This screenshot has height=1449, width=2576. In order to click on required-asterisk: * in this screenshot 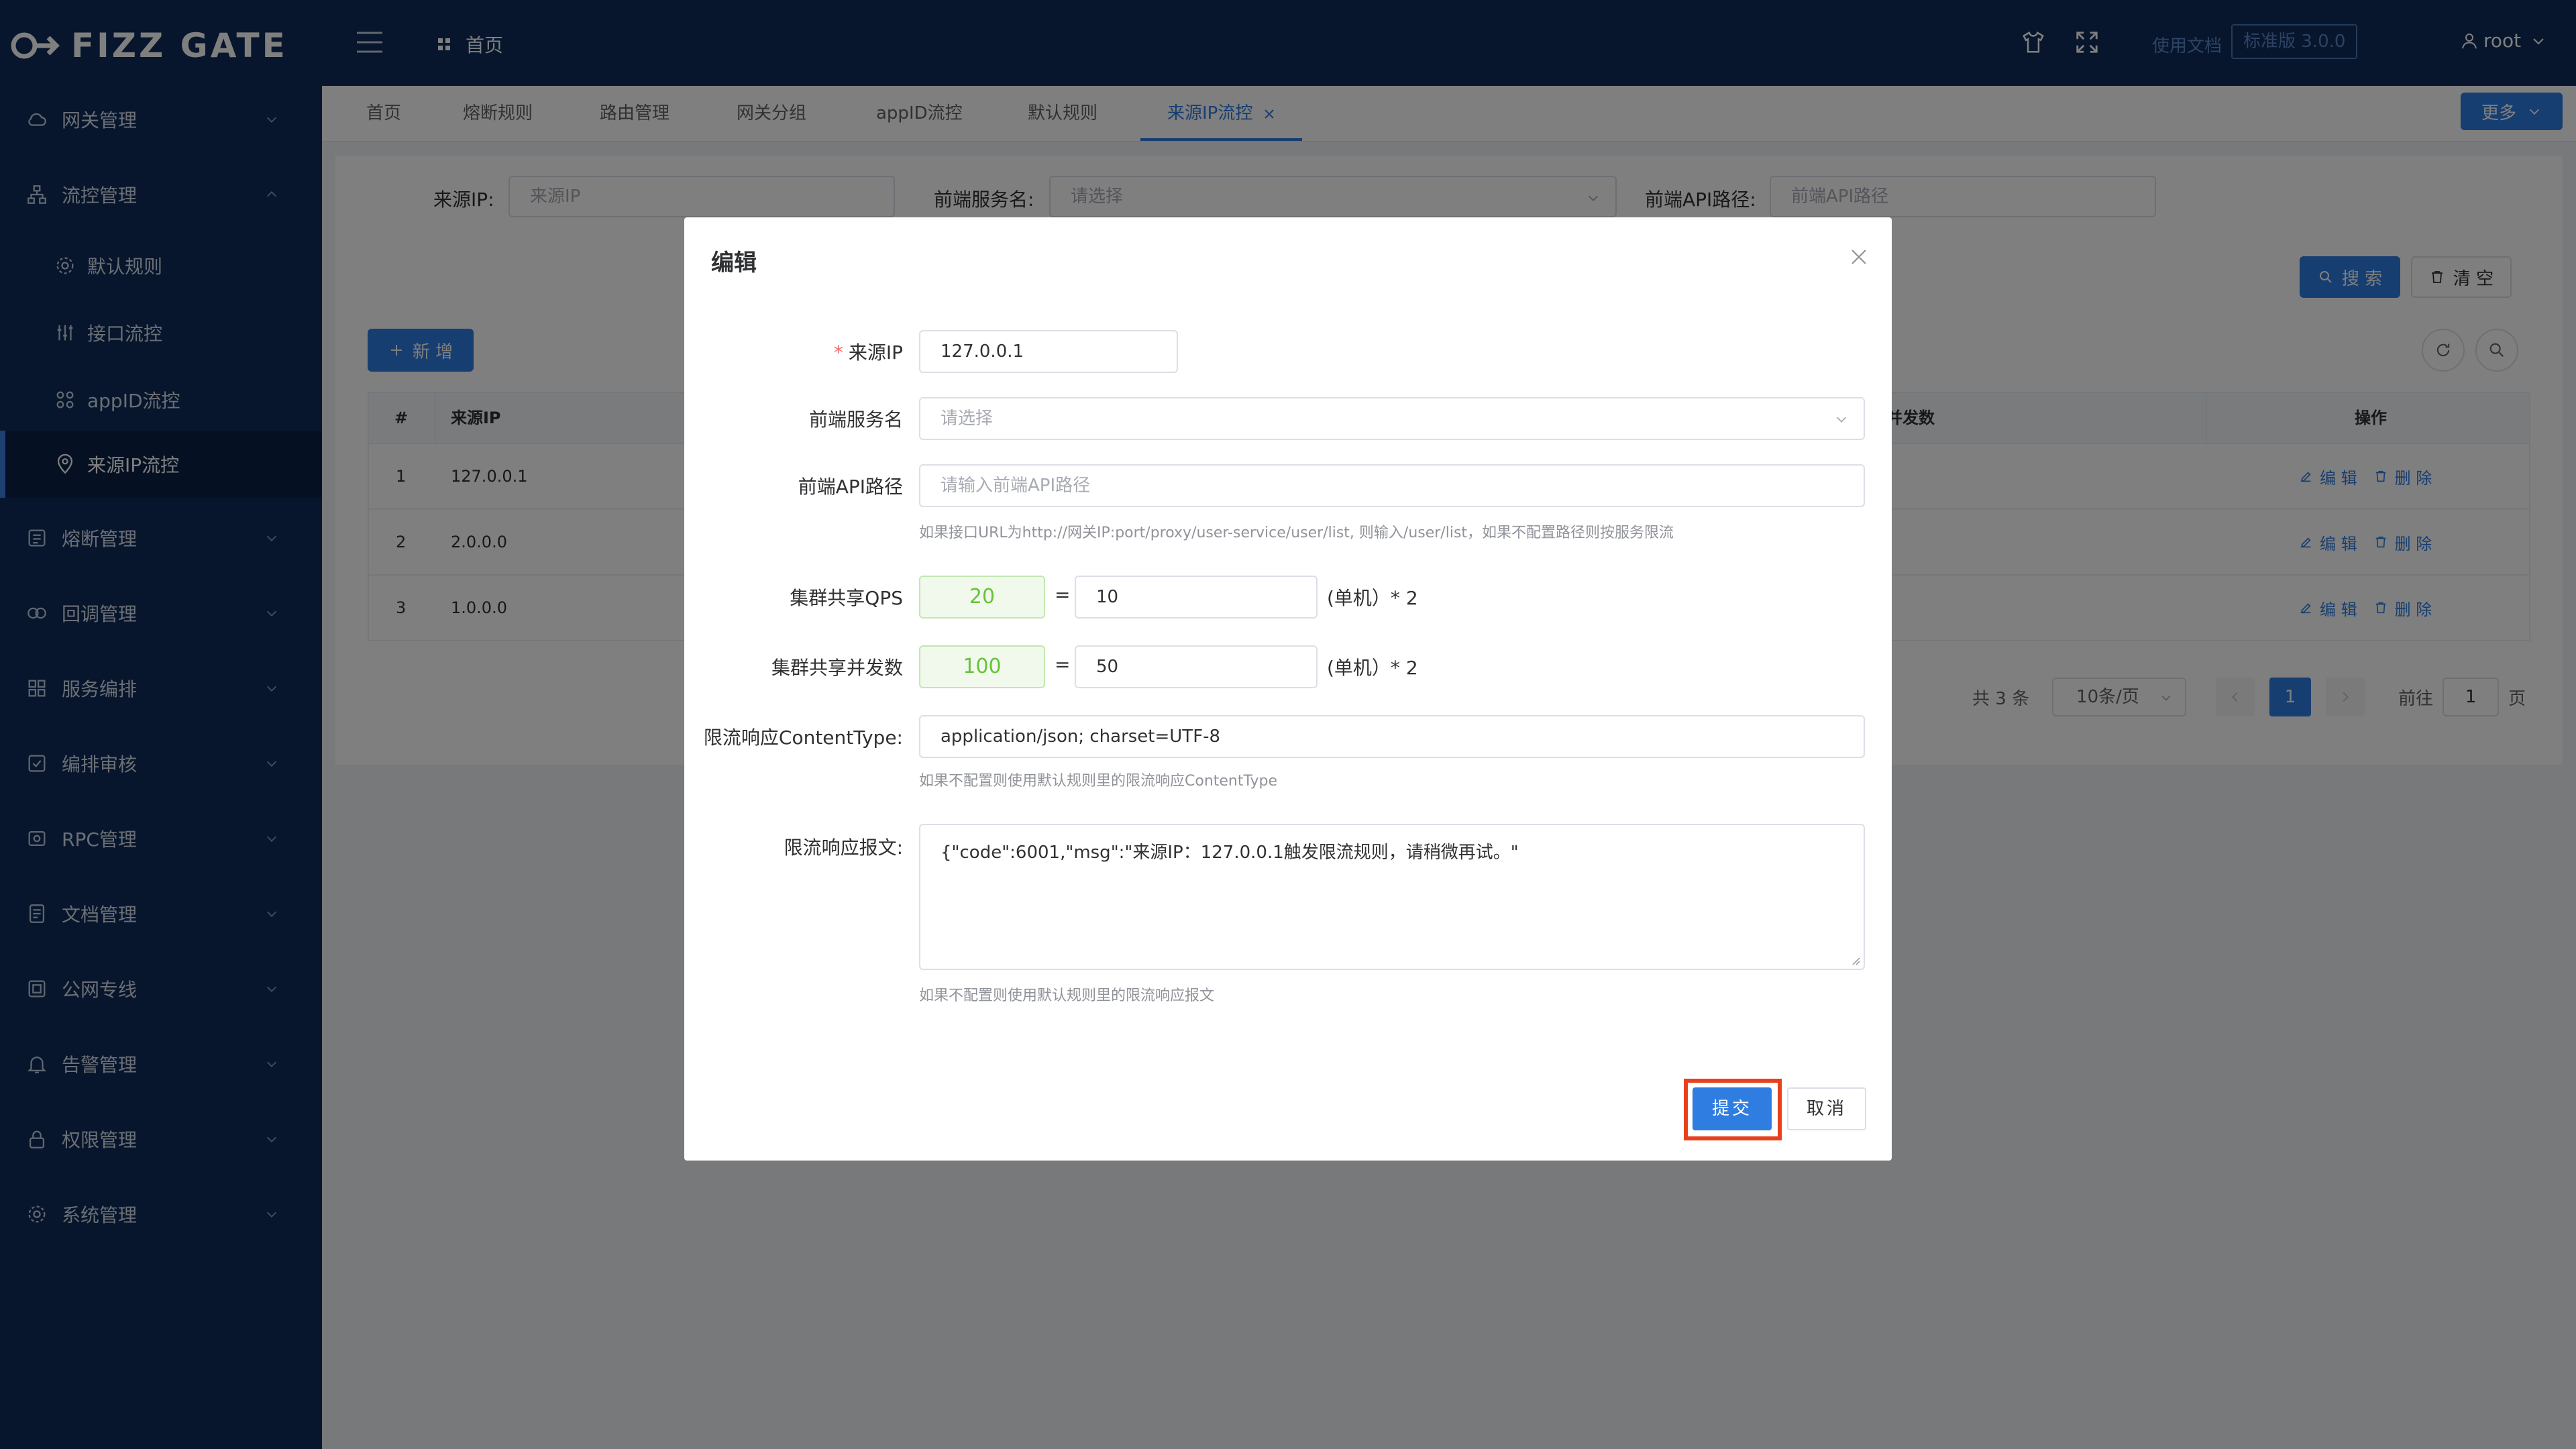, I will do `click(838, 352)`.